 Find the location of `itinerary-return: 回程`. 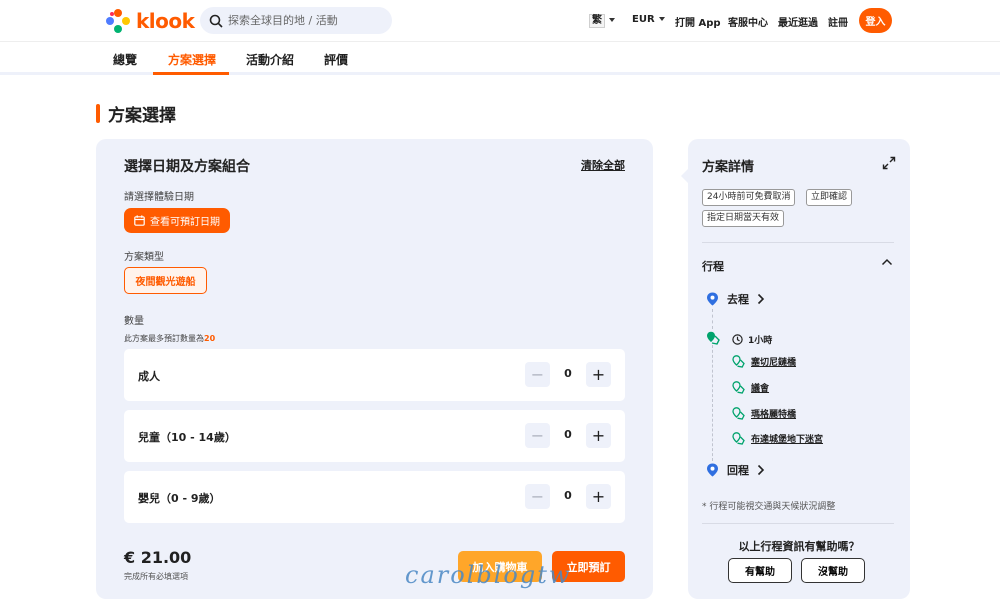

itinerary-return: 回程 is located at coordinates (735, 470).